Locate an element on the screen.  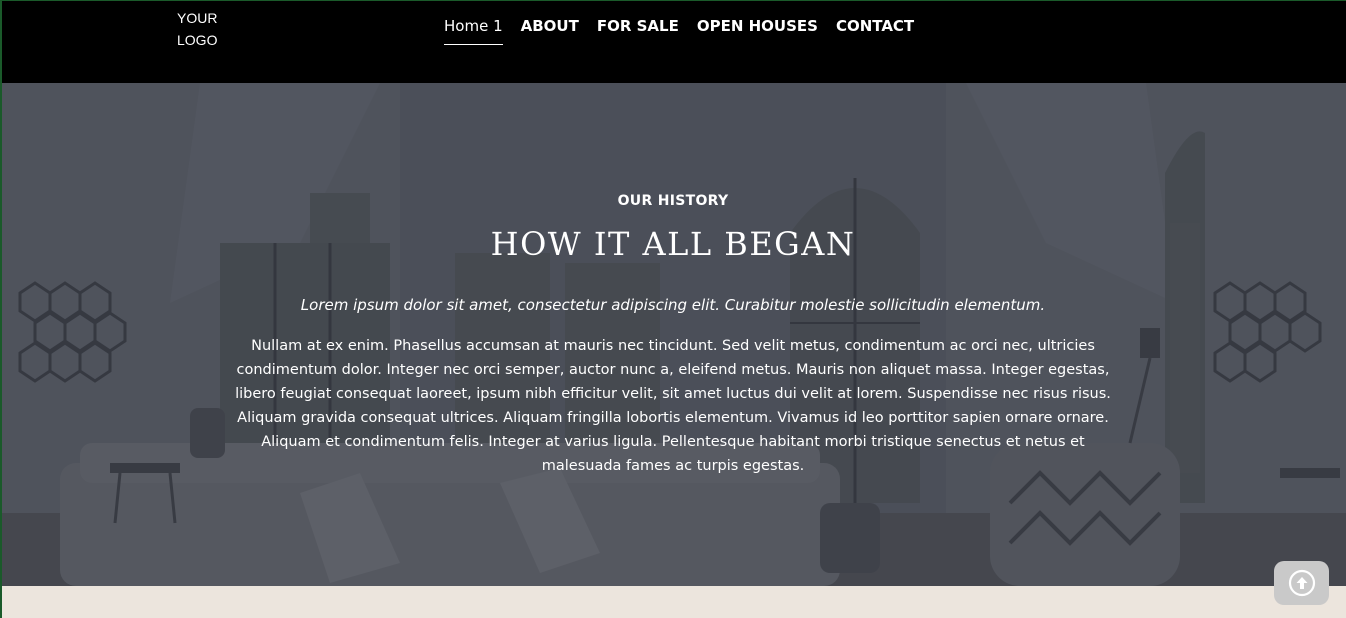
next-section-band is located at coordinates (673, 602).